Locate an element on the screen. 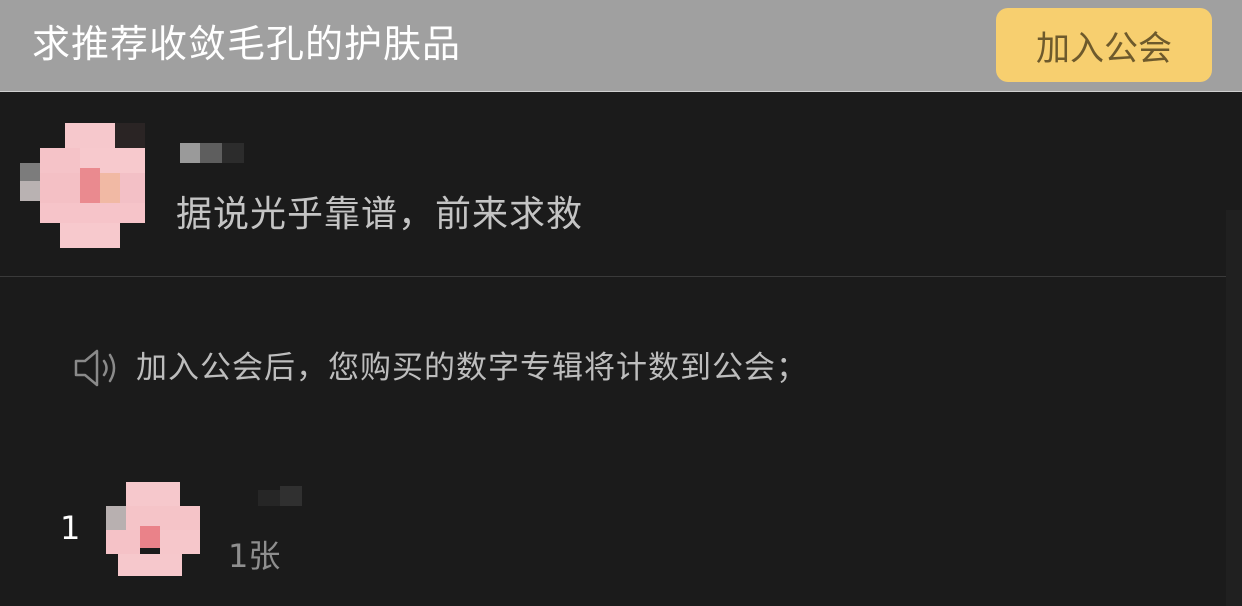 The height and width of the screenshot is (606, 1242). member-album-count: 1张 is located at coordinates (254, 556).